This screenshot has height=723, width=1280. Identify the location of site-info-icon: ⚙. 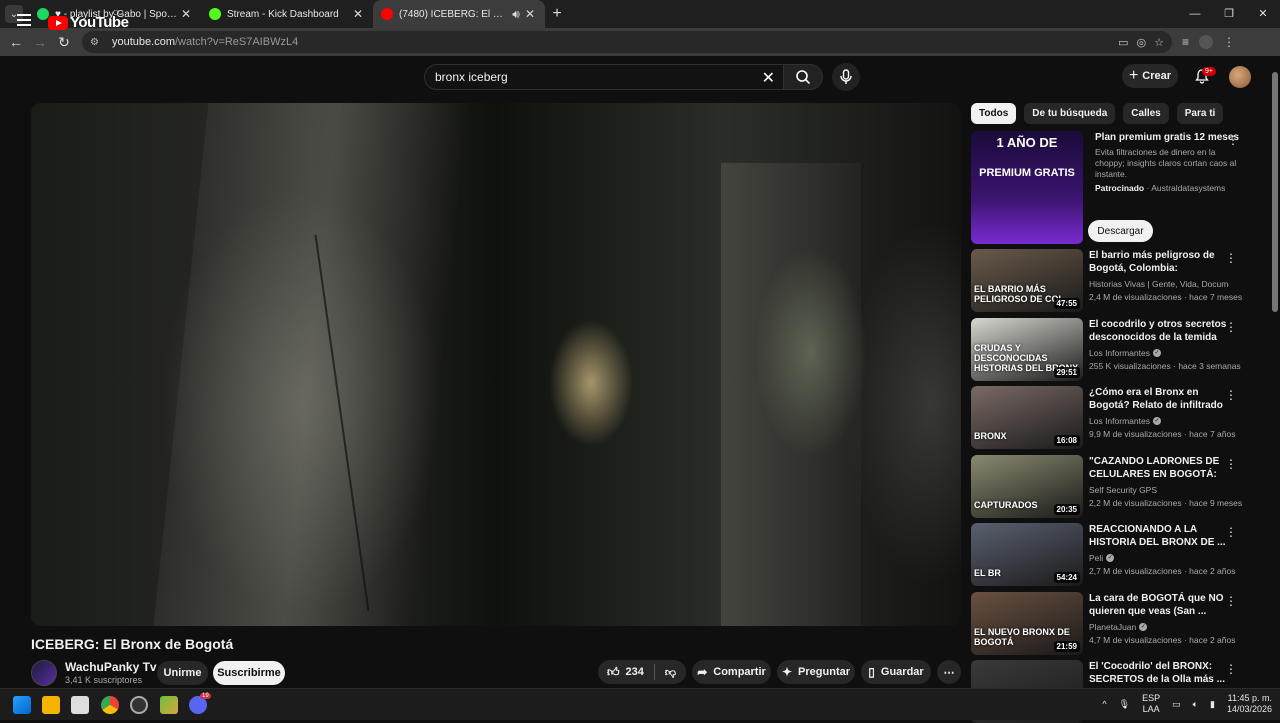
(97, 42).